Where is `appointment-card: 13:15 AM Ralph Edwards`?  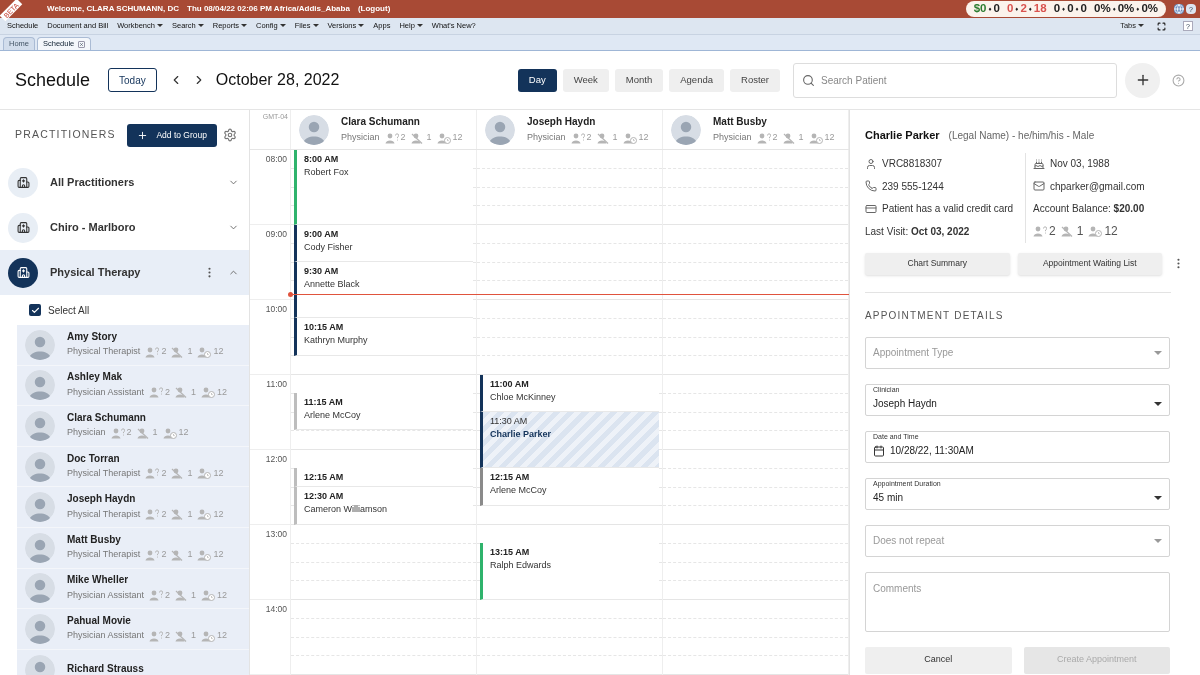
appointment-card: 13:15 AM Ralph Edwards is located at coordinates (569, 571).